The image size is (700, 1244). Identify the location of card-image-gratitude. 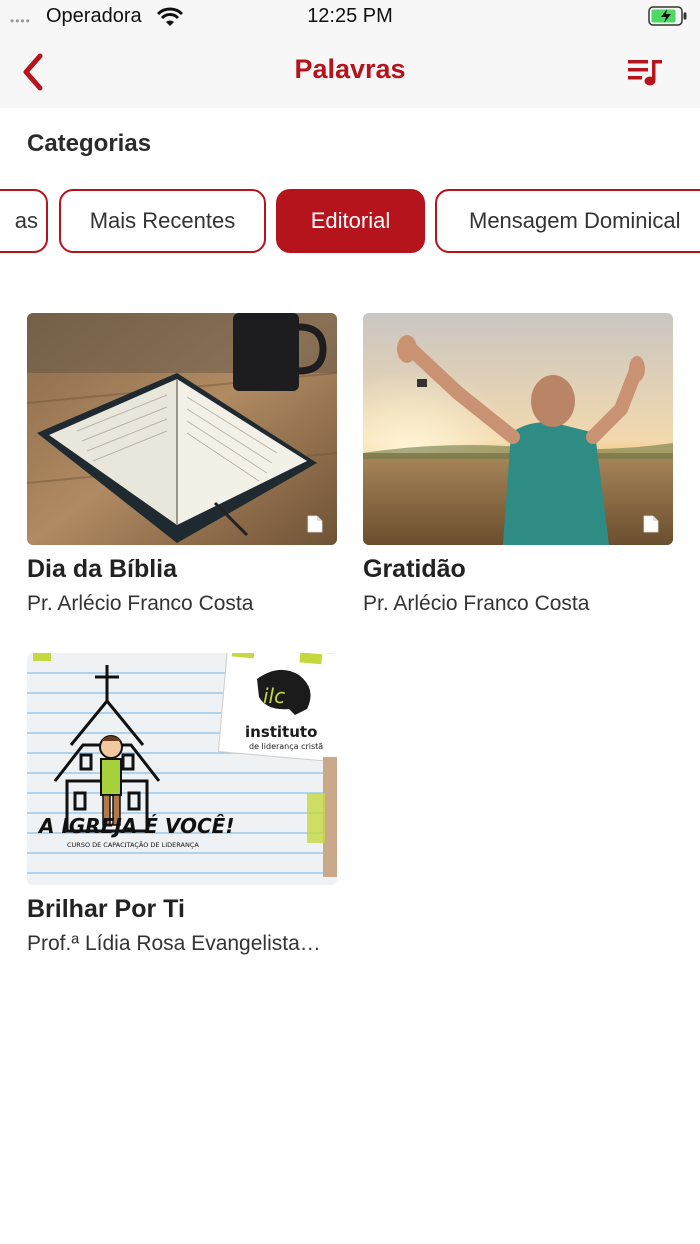
(518, 429).